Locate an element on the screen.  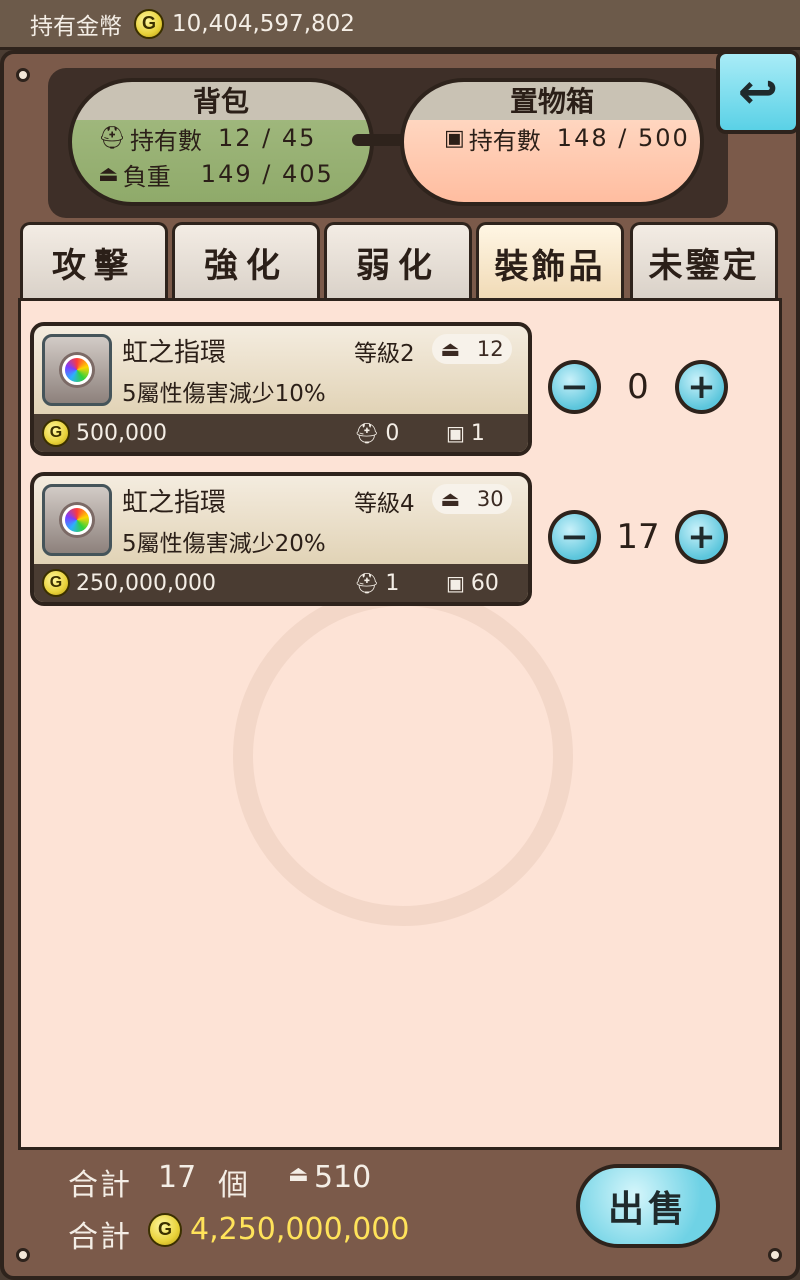
bag-weight-label: 負重 is located at coordinates (146, 176).